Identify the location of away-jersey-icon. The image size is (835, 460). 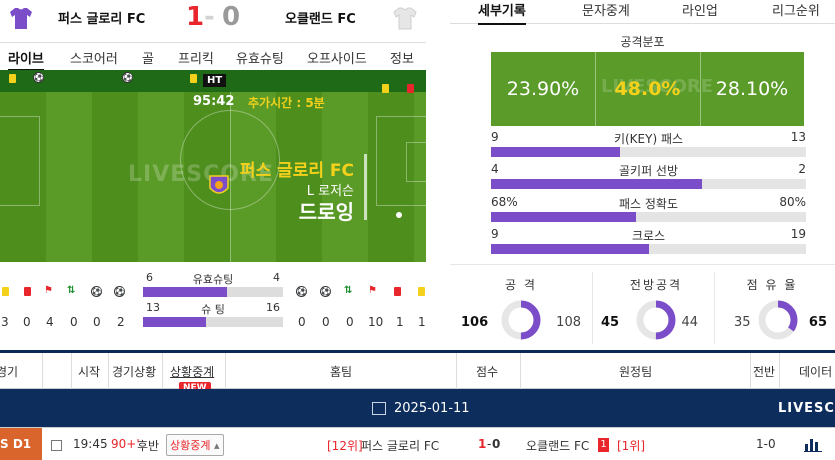
(405, 18).